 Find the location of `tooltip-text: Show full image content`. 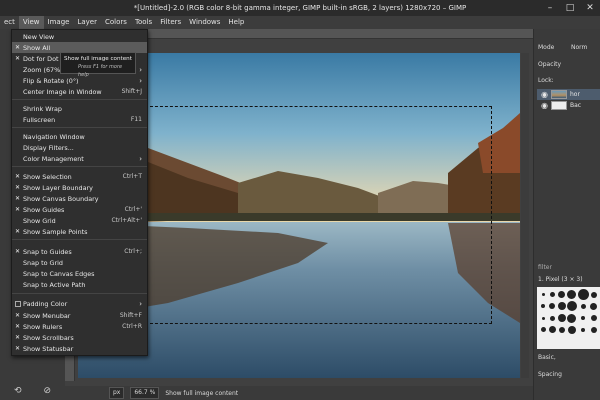

tooltip-text: Show full image content is located at coordinates (98, 59).